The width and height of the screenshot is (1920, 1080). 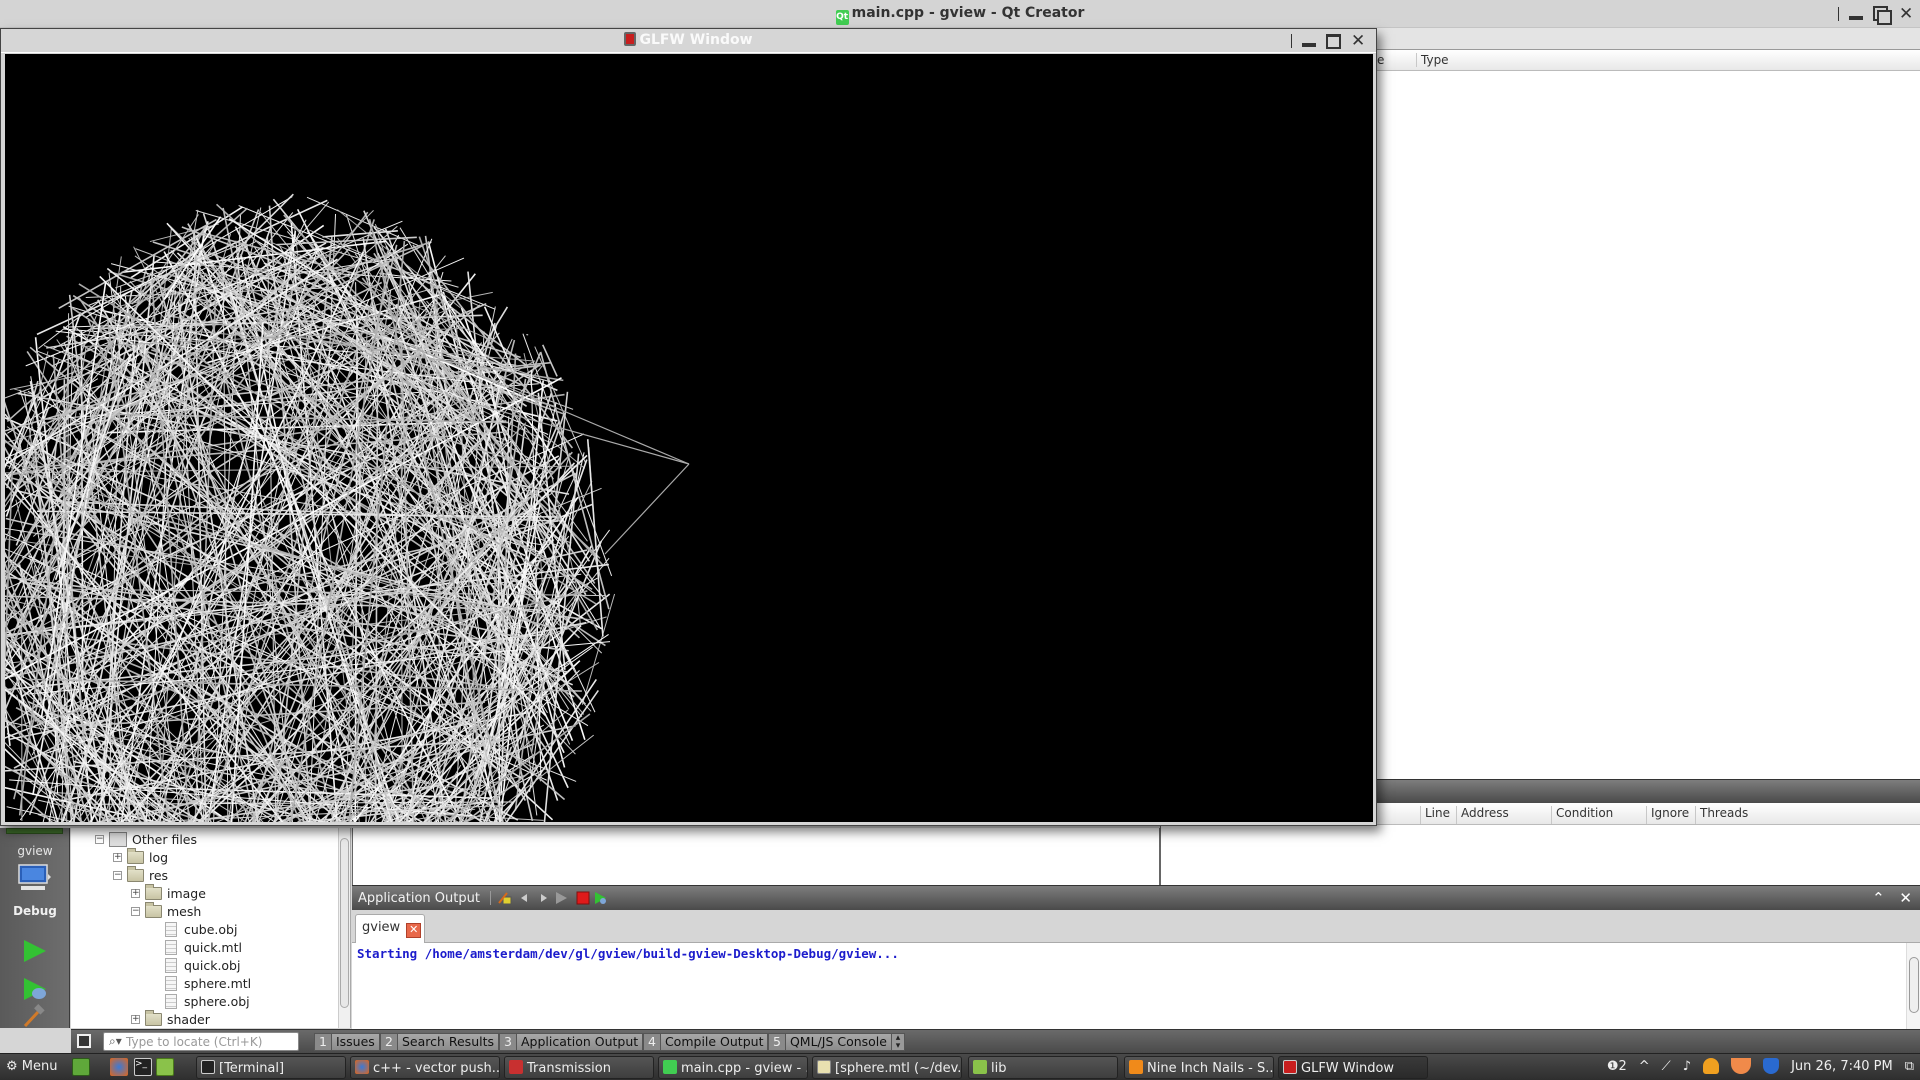 I want to click on task-terminal: [Terminal], so click(x=271, y=1067).